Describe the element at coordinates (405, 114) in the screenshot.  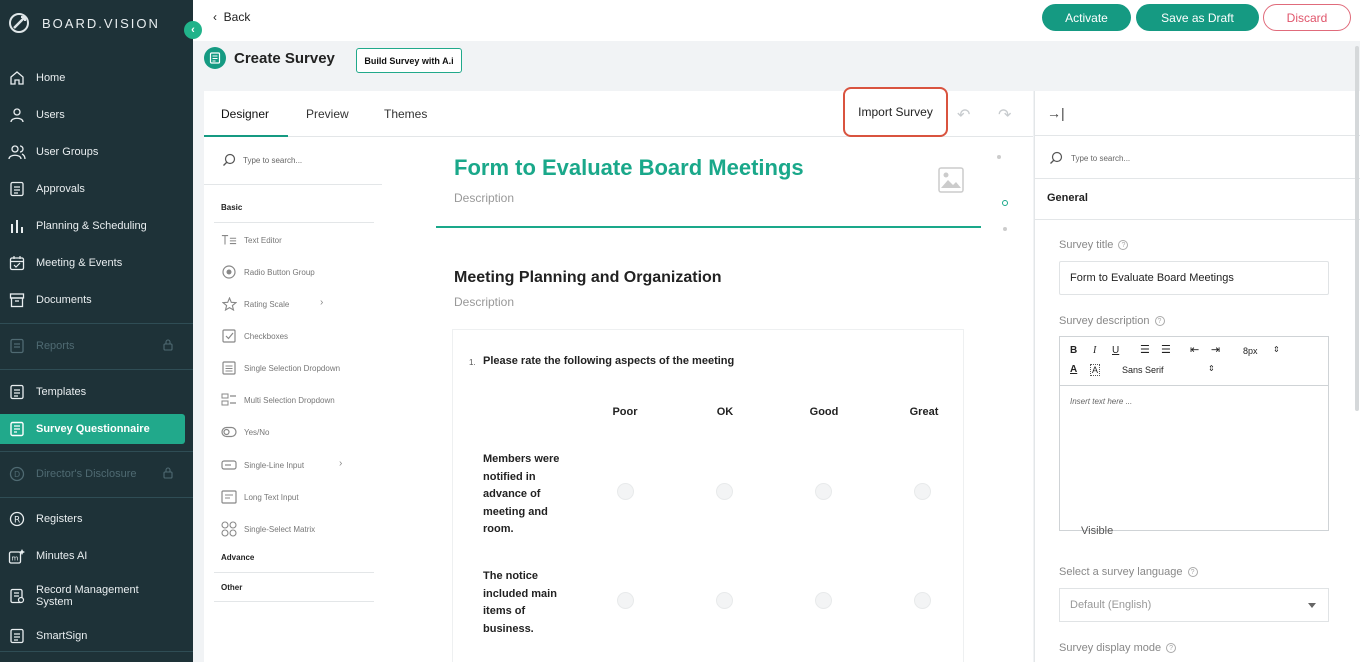
I see `tab-themes: Themes` at that location.